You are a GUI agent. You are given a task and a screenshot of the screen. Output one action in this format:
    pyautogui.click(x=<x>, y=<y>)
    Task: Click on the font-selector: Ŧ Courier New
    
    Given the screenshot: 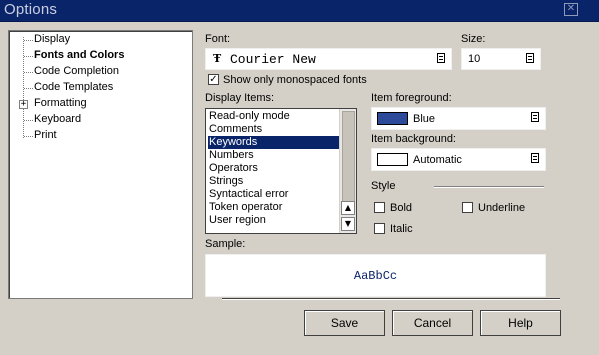 What is the action you would take?
    pyautogui.click(x=328, y=59)
    